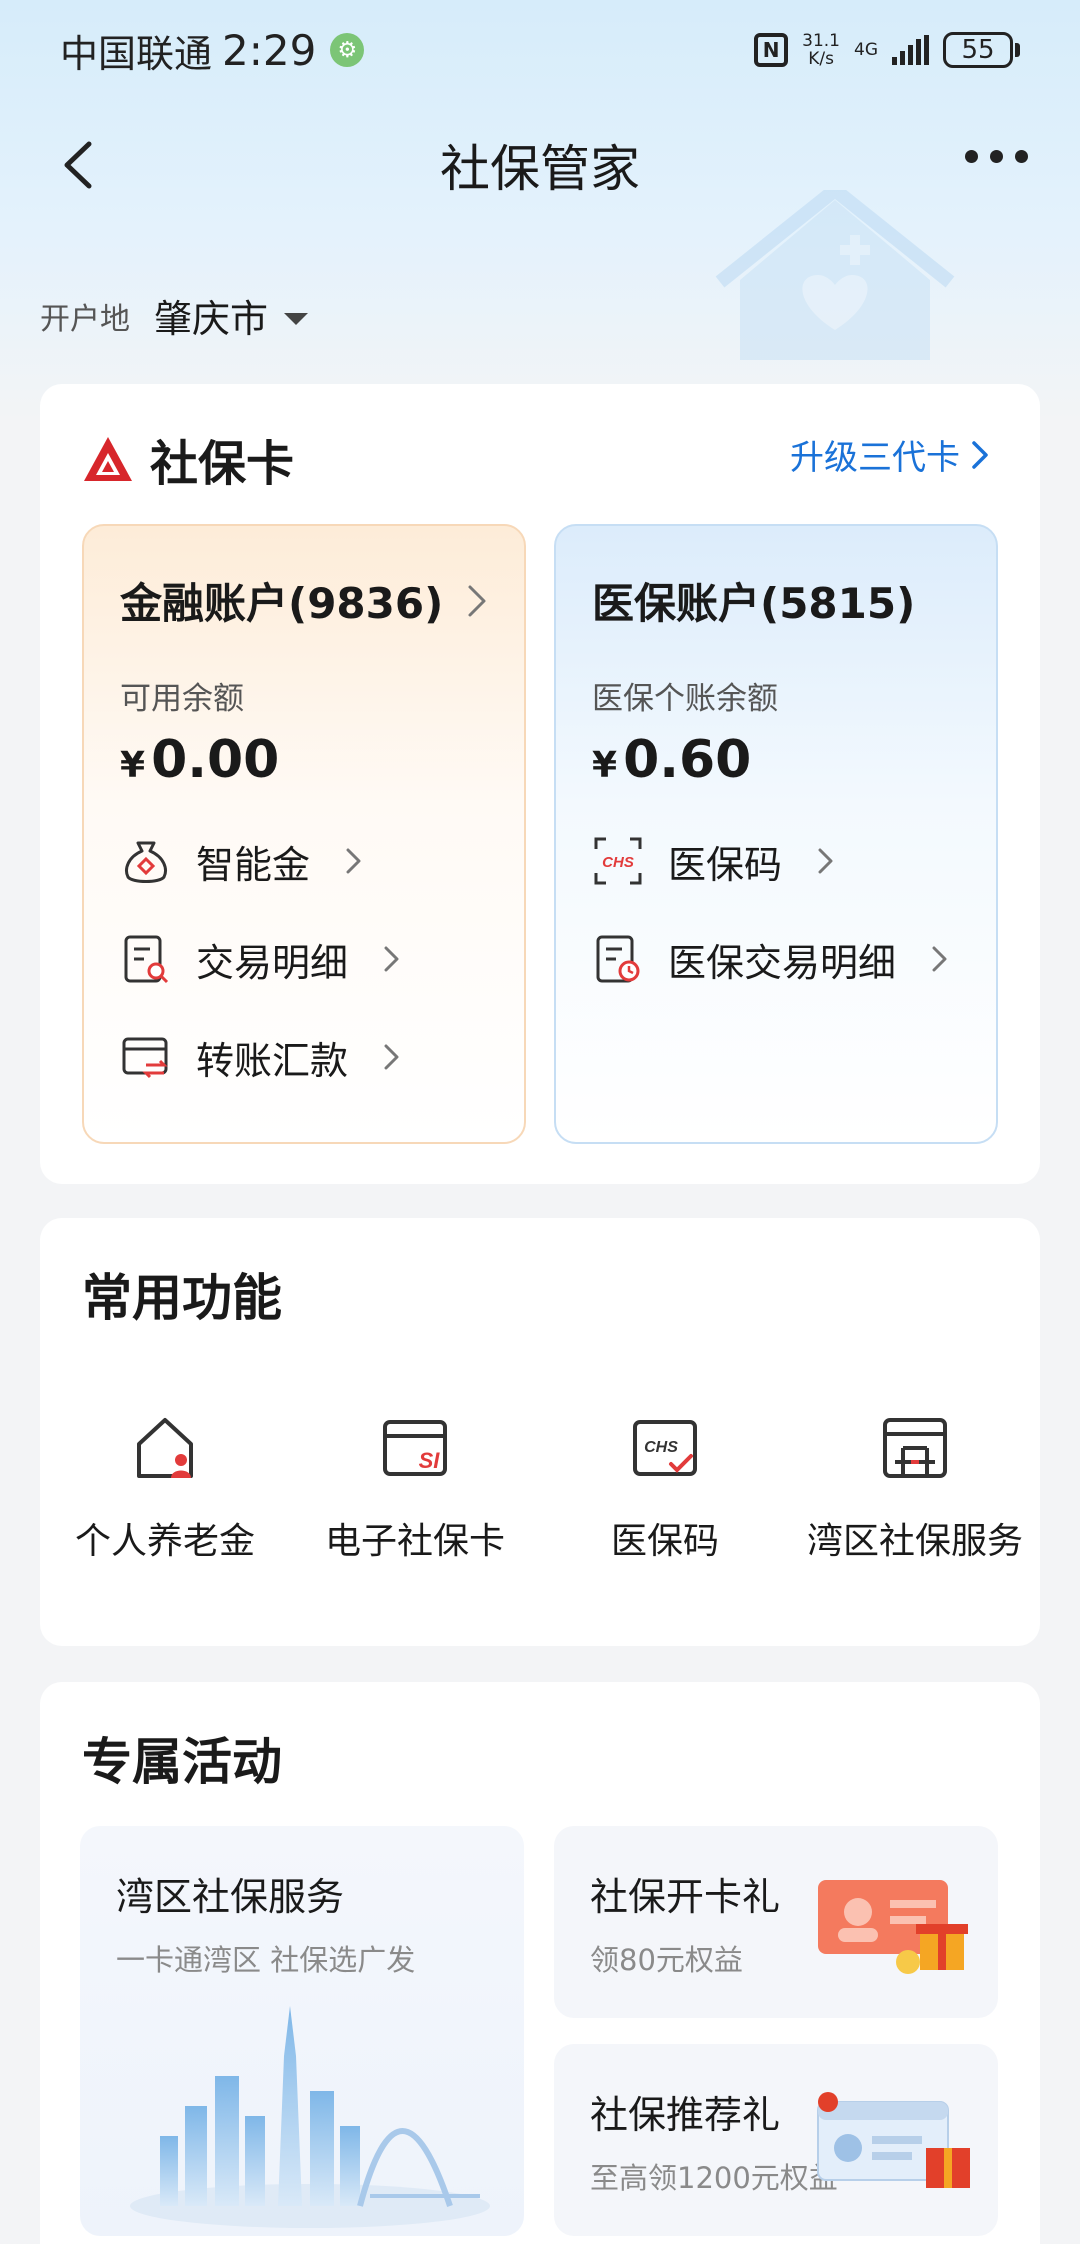 The image size is (1080, 2244). What do you see at coordinates (771, 50) in the screenshot?
I see `nfc-icon: N` at bounding box center [771, 50].